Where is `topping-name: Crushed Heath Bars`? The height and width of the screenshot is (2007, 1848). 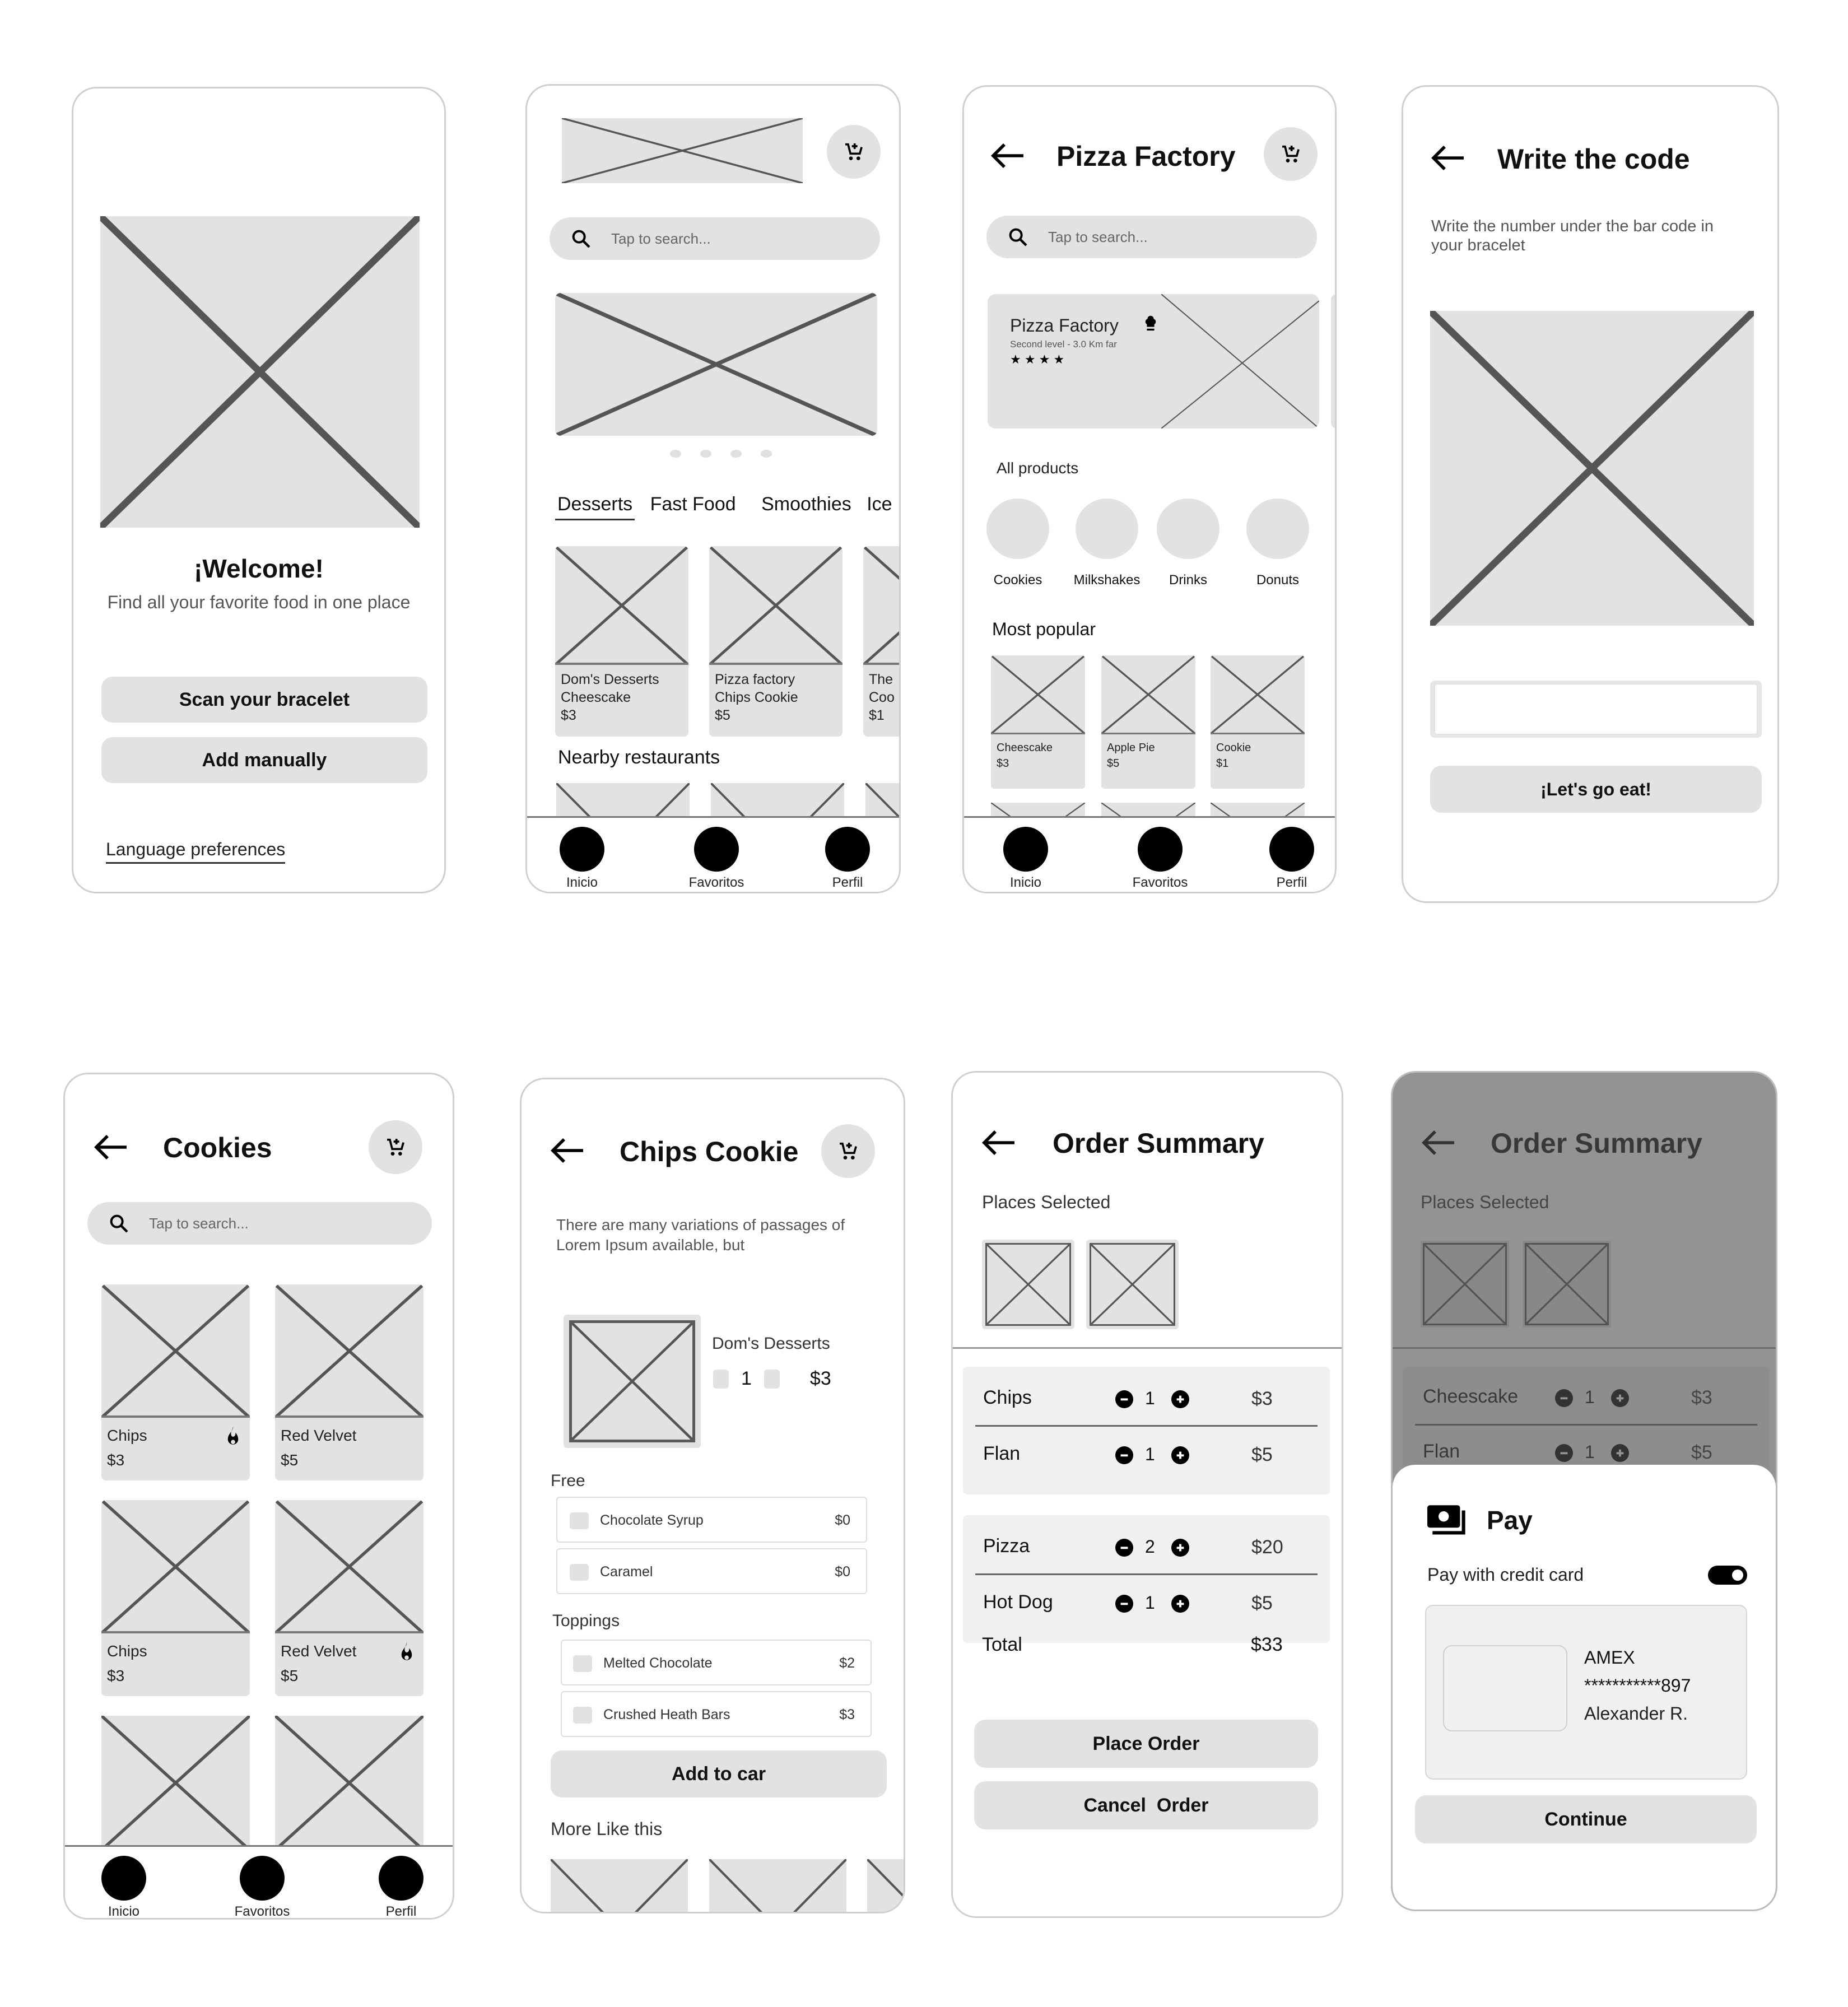
topping-name: Crushed Heath Bars is located at coordinates (666, 1714).